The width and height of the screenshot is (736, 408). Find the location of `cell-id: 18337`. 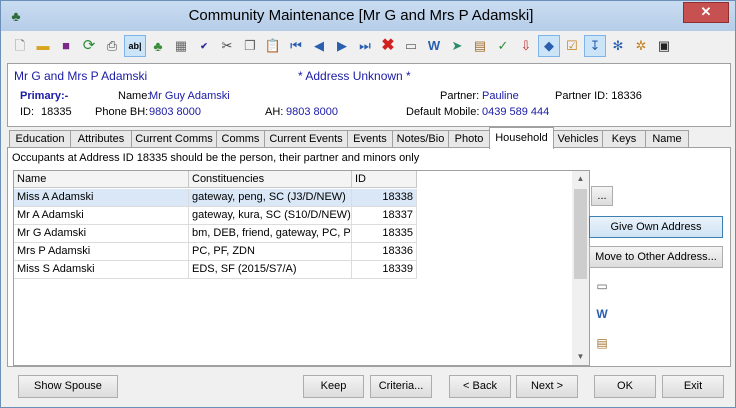

cell-id: 18337 is located at coordinates (384, 216).